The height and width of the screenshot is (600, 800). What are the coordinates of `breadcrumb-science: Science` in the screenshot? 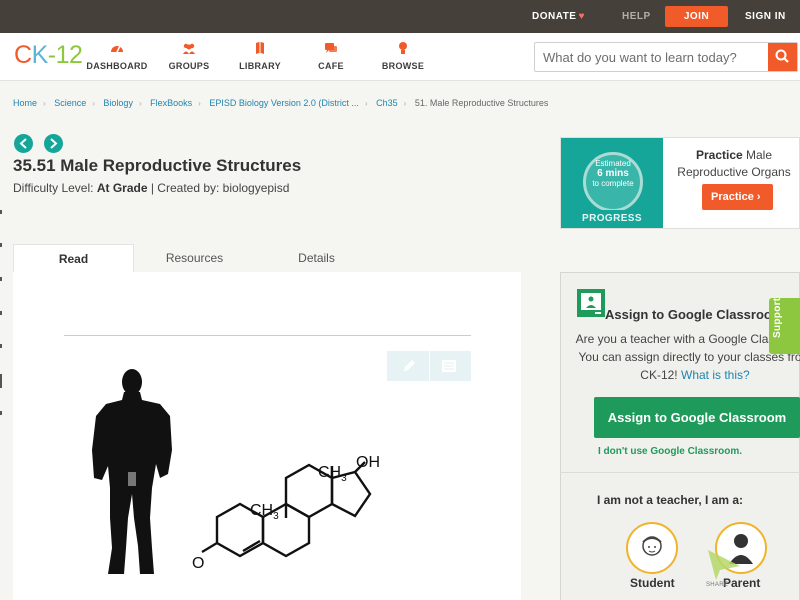 It's located at (70, 103).